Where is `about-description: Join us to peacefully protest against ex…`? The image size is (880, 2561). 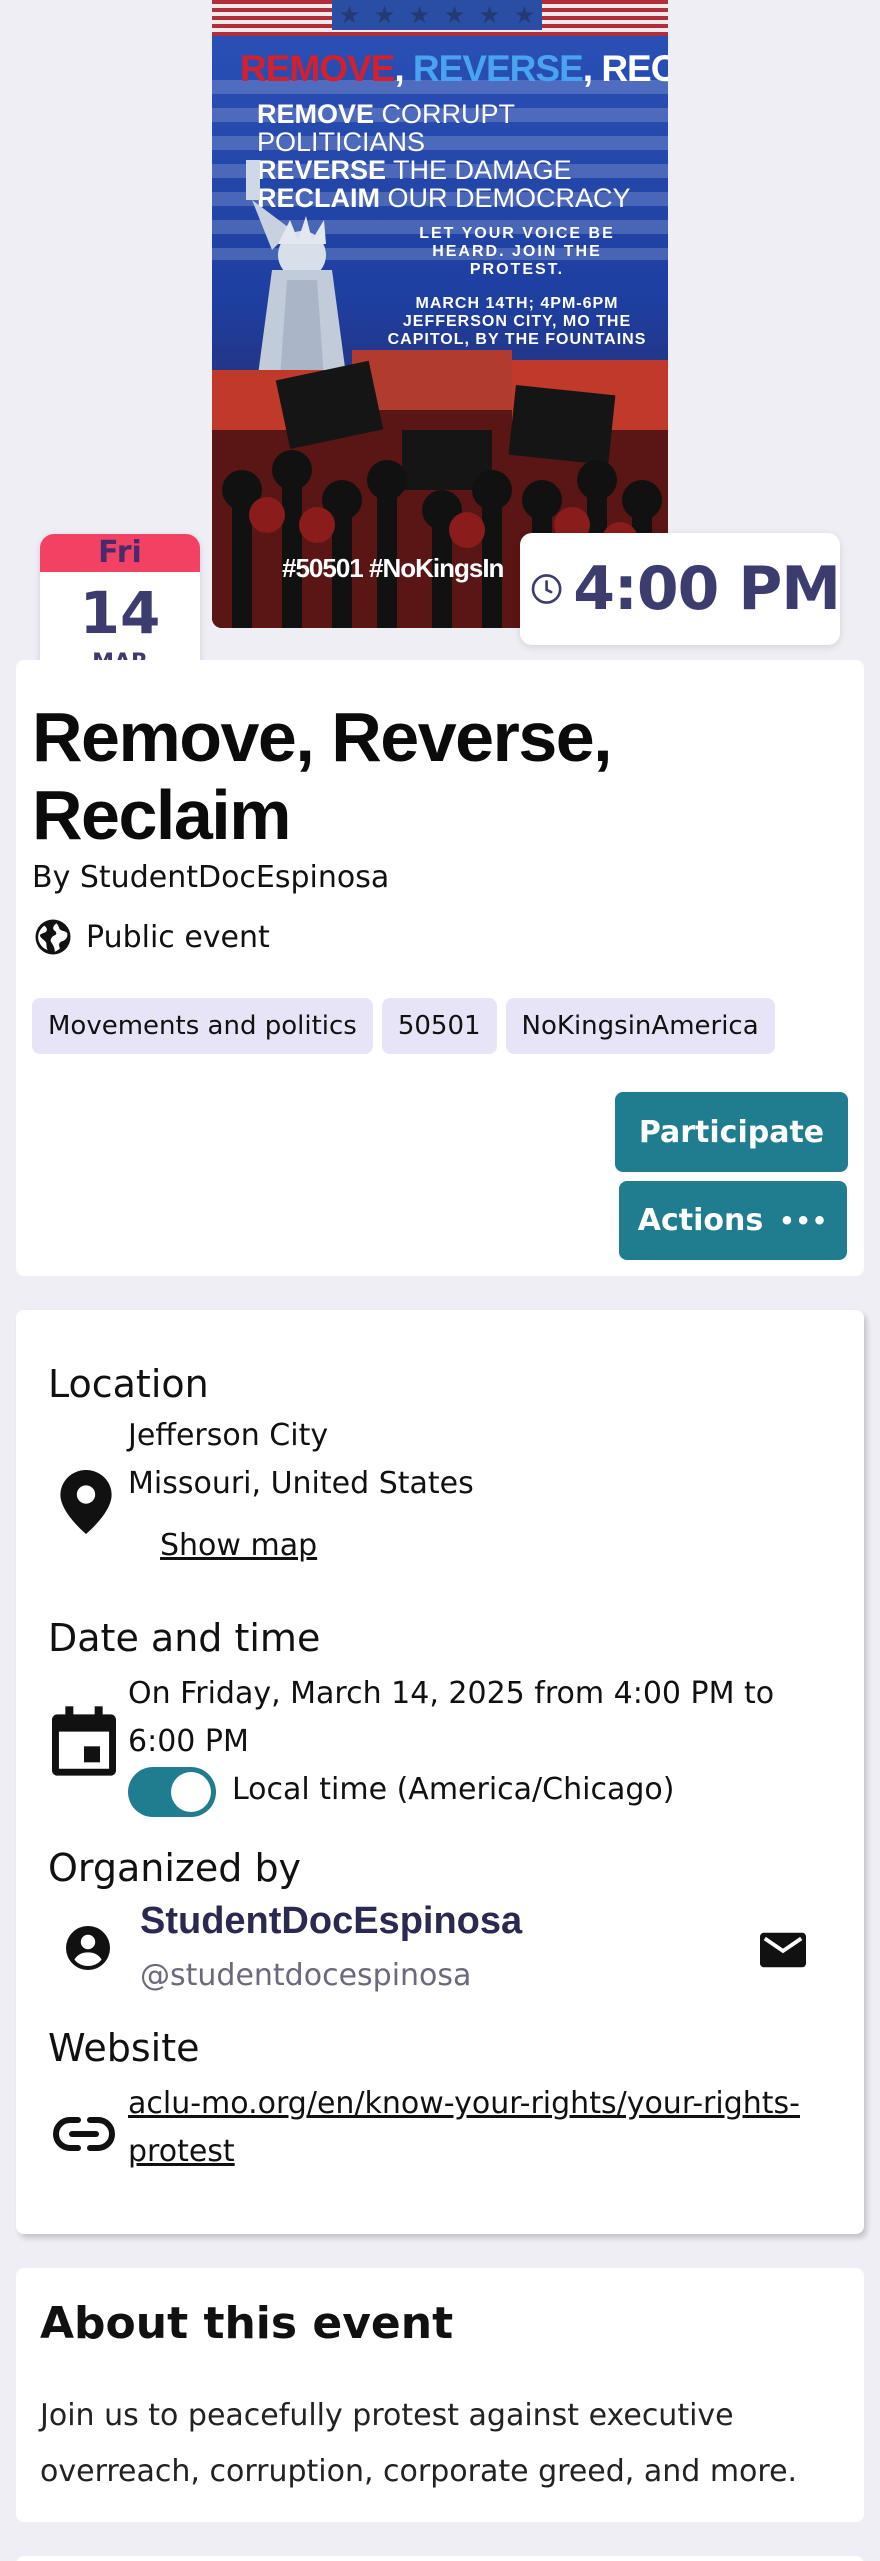
about-description: Join us to peacefully protest against ex… is located at coordinates (419, 2443).